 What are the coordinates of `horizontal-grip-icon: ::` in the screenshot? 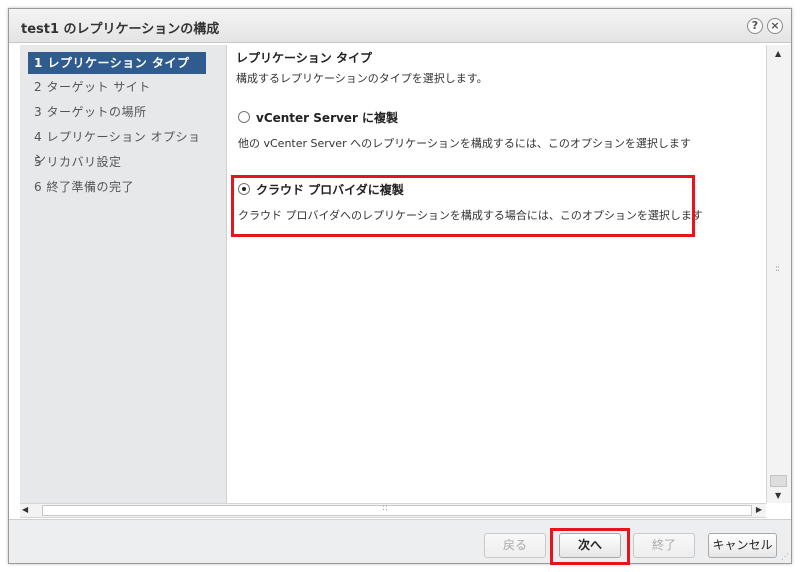 It's located at (385, 508).